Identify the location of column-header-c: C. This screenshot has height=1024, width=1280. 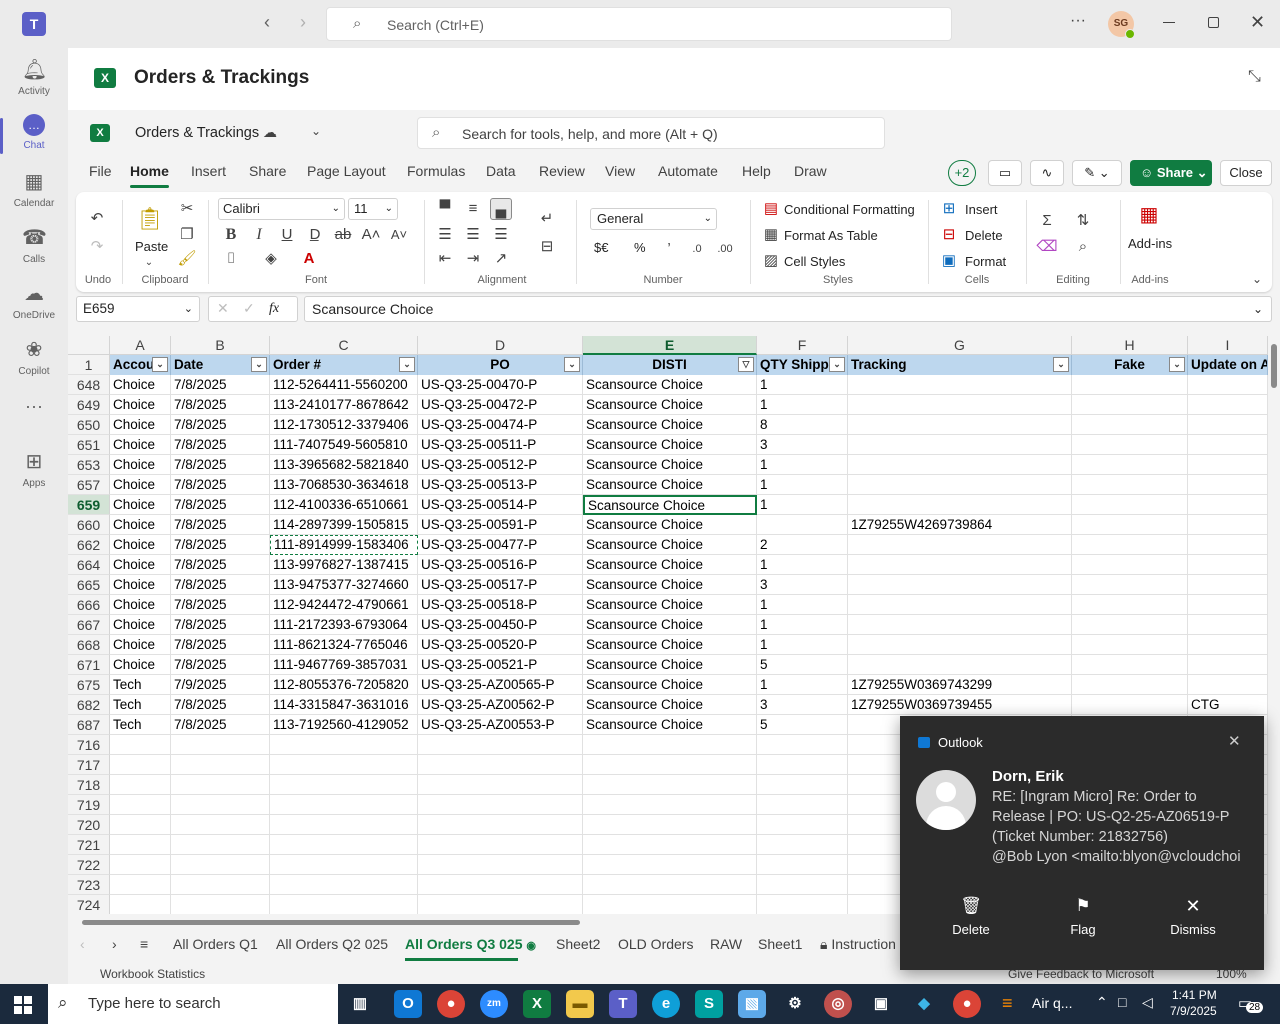
(344, 345).